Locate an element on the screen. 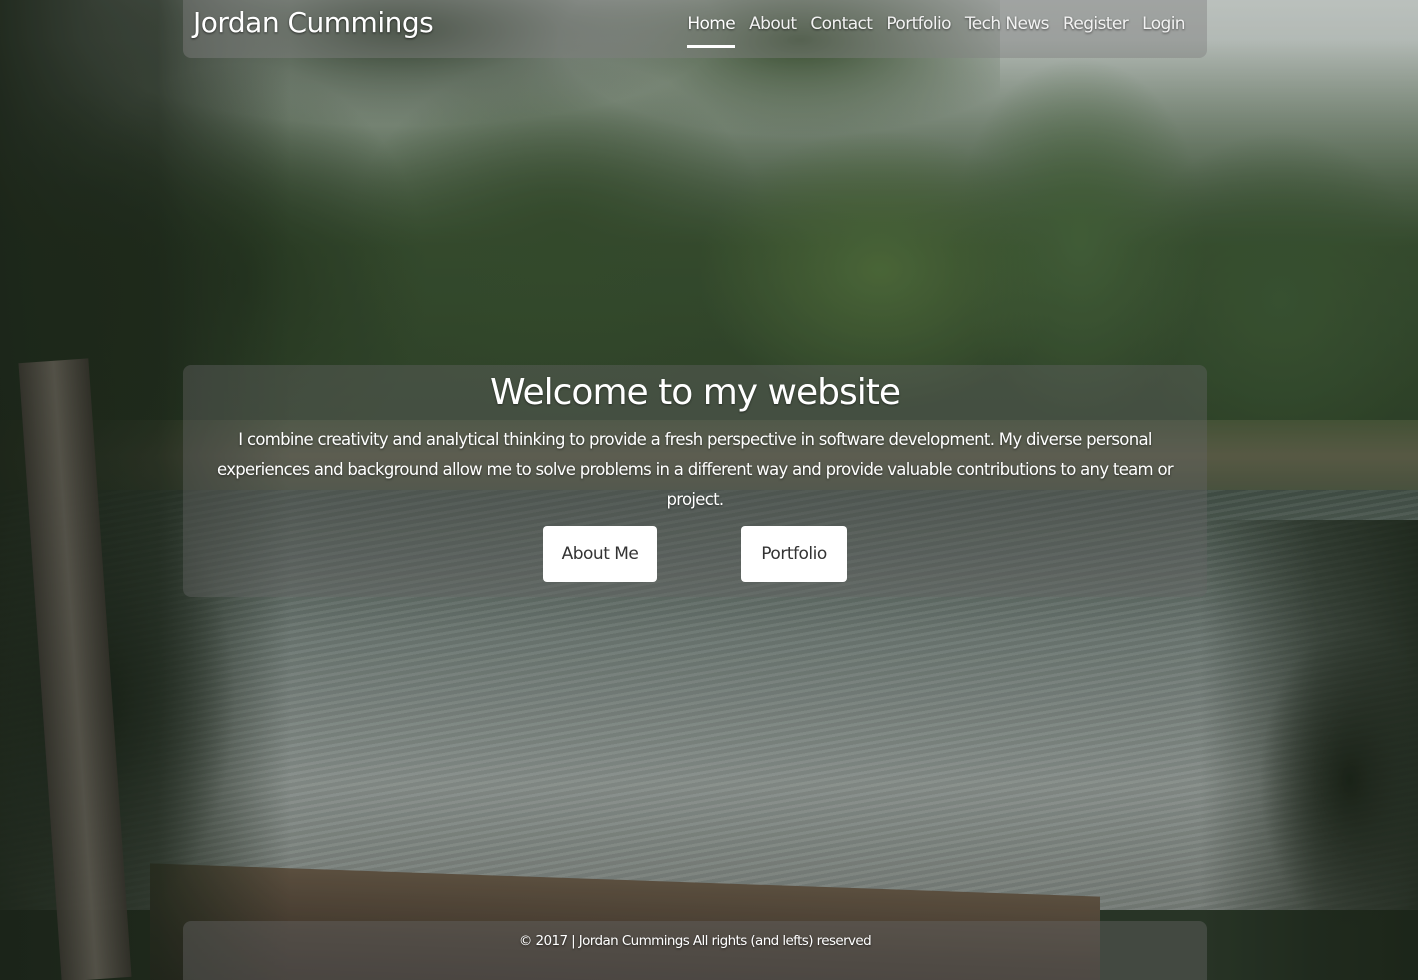 The image size is (1418, 980). nav-link-home: Home is located at coordinates (711, 24).